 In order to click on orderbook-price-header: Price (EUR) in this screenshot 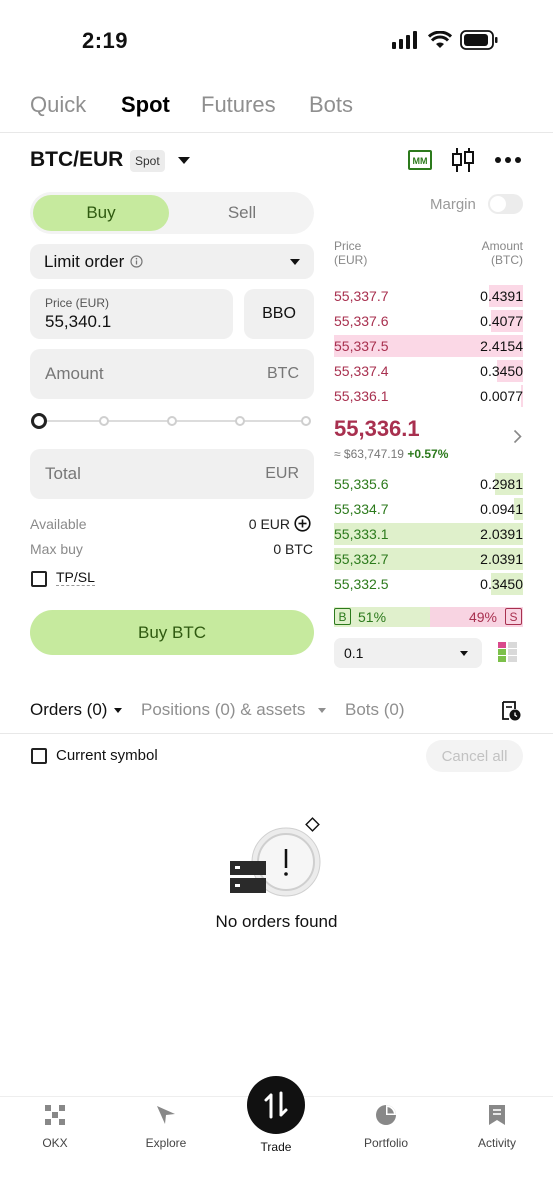, I will do `click(351, 253)`.